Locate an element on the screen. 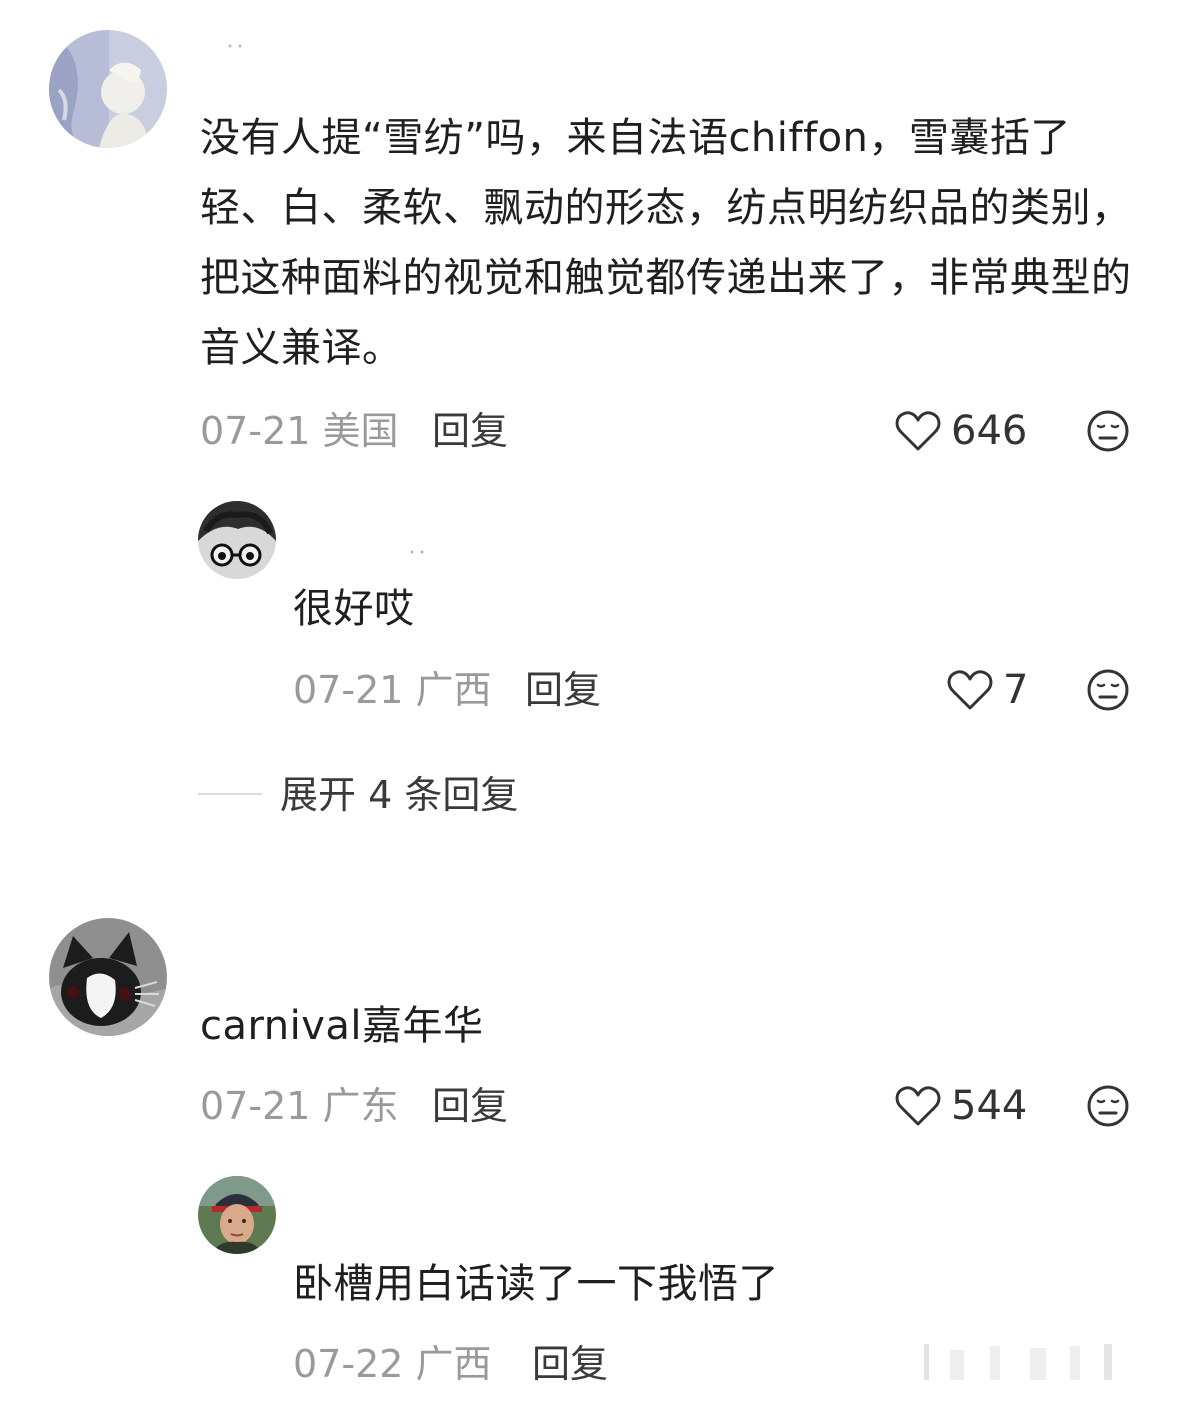 Image resolution: width=1200 pixels, height=1406 pixels. like-button: 544 is located at coordinates (961, 1106).